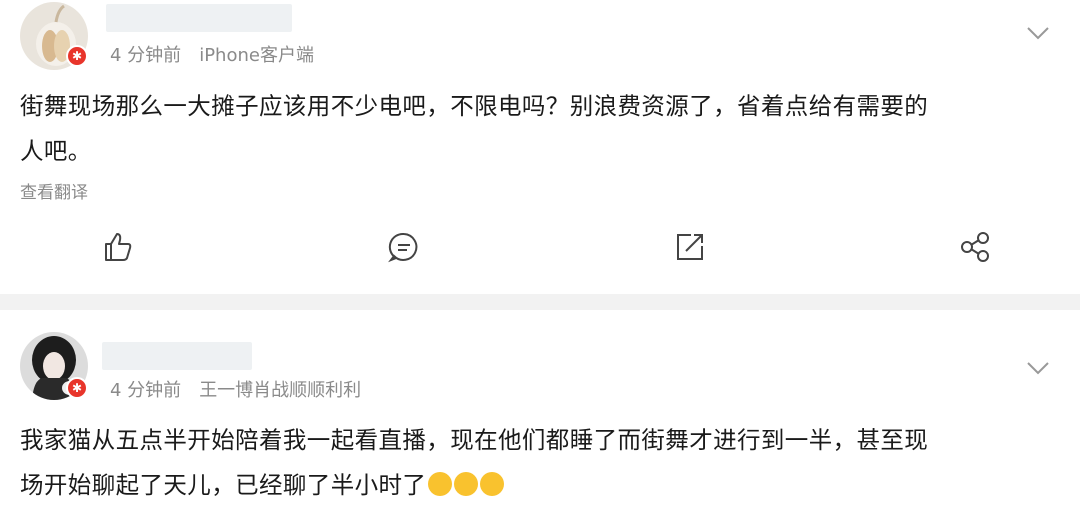  I want to click on post-source: 王一博肖战顺顺利利, so click(280, 390).